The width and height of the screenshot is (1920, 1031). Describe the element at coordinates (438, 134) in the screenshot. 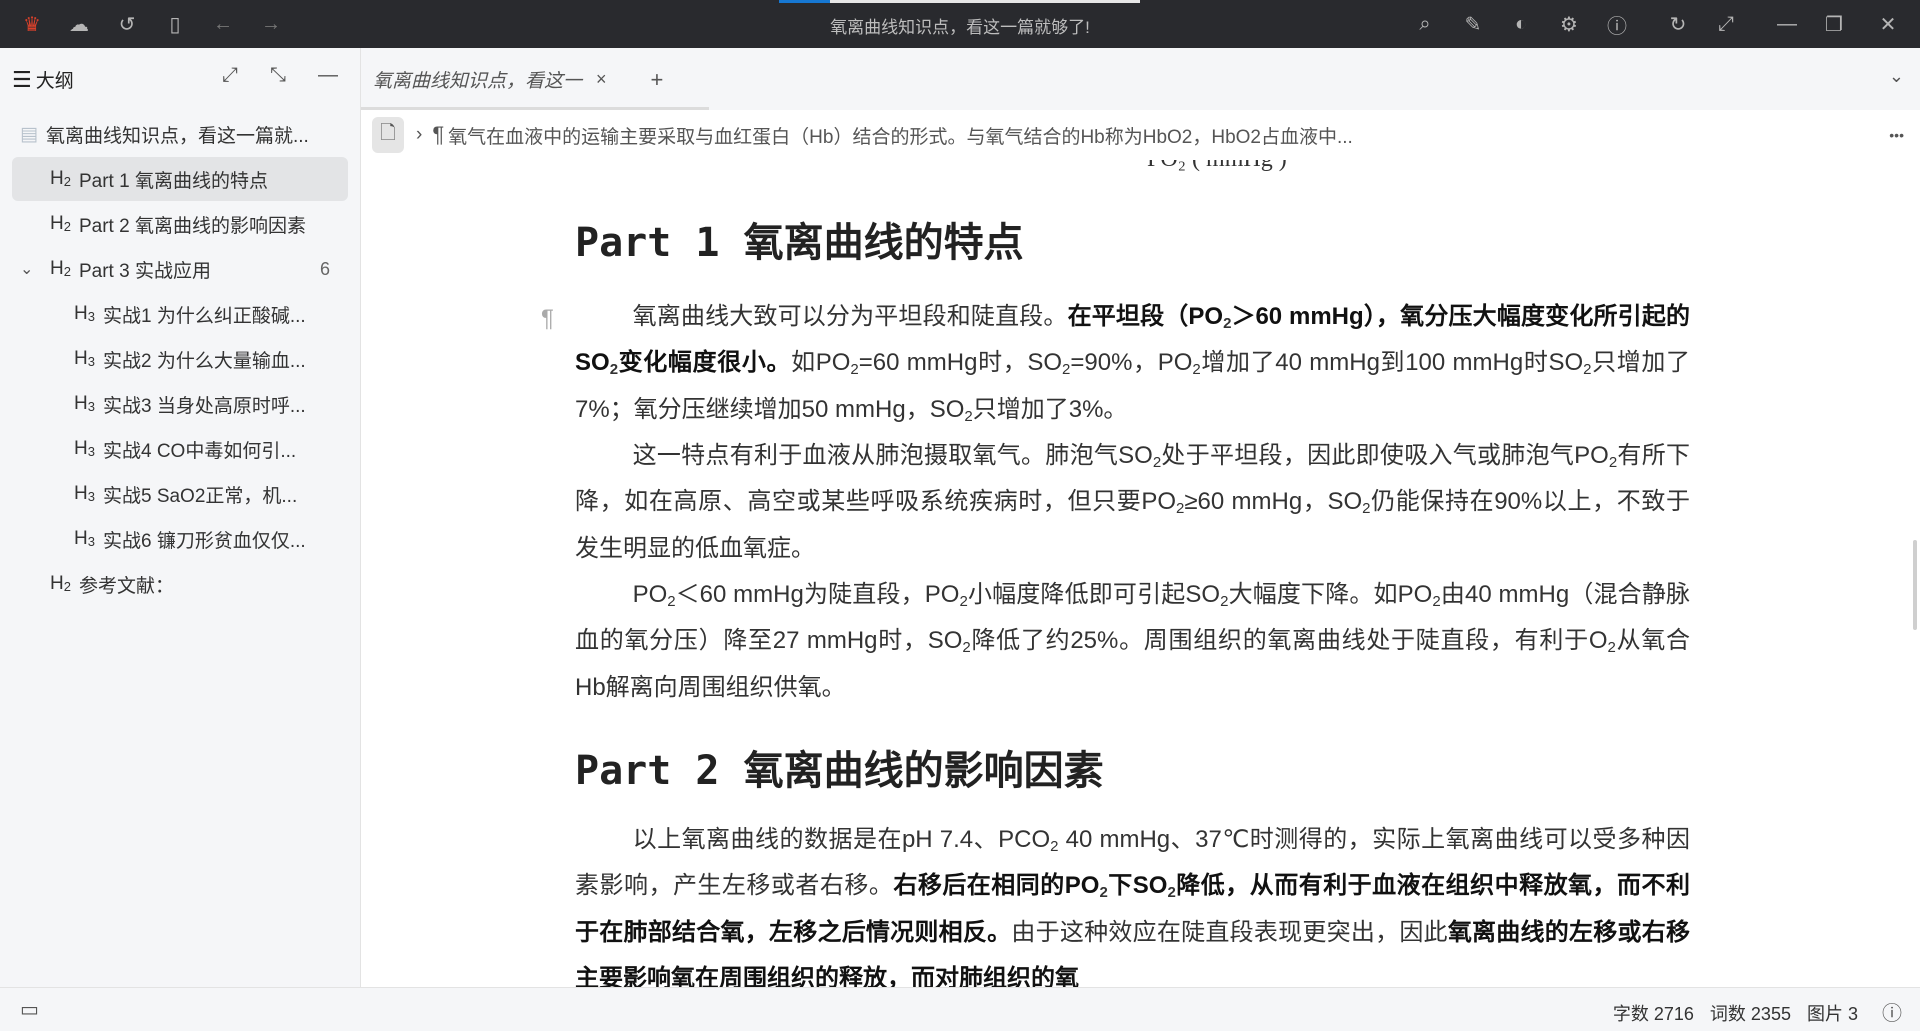

I see `paragraph-icon: ¶` at that location.